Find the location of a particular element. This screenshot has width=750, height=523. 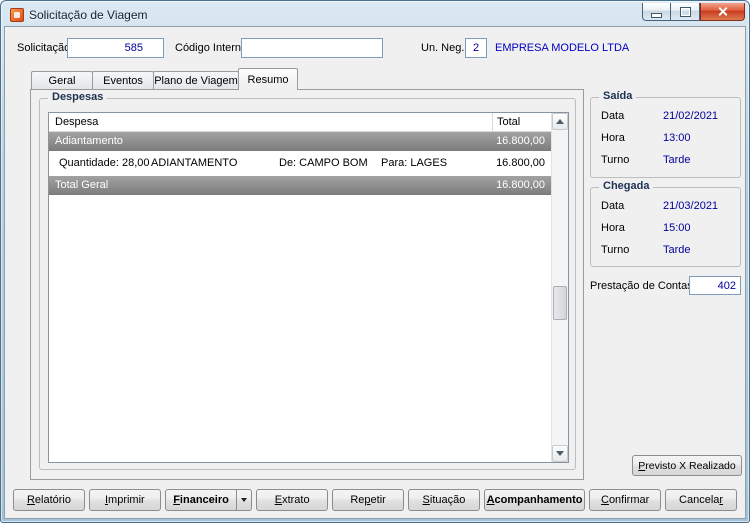

un-neg-label: Un. Neg. is located at coordinates (443, 48).